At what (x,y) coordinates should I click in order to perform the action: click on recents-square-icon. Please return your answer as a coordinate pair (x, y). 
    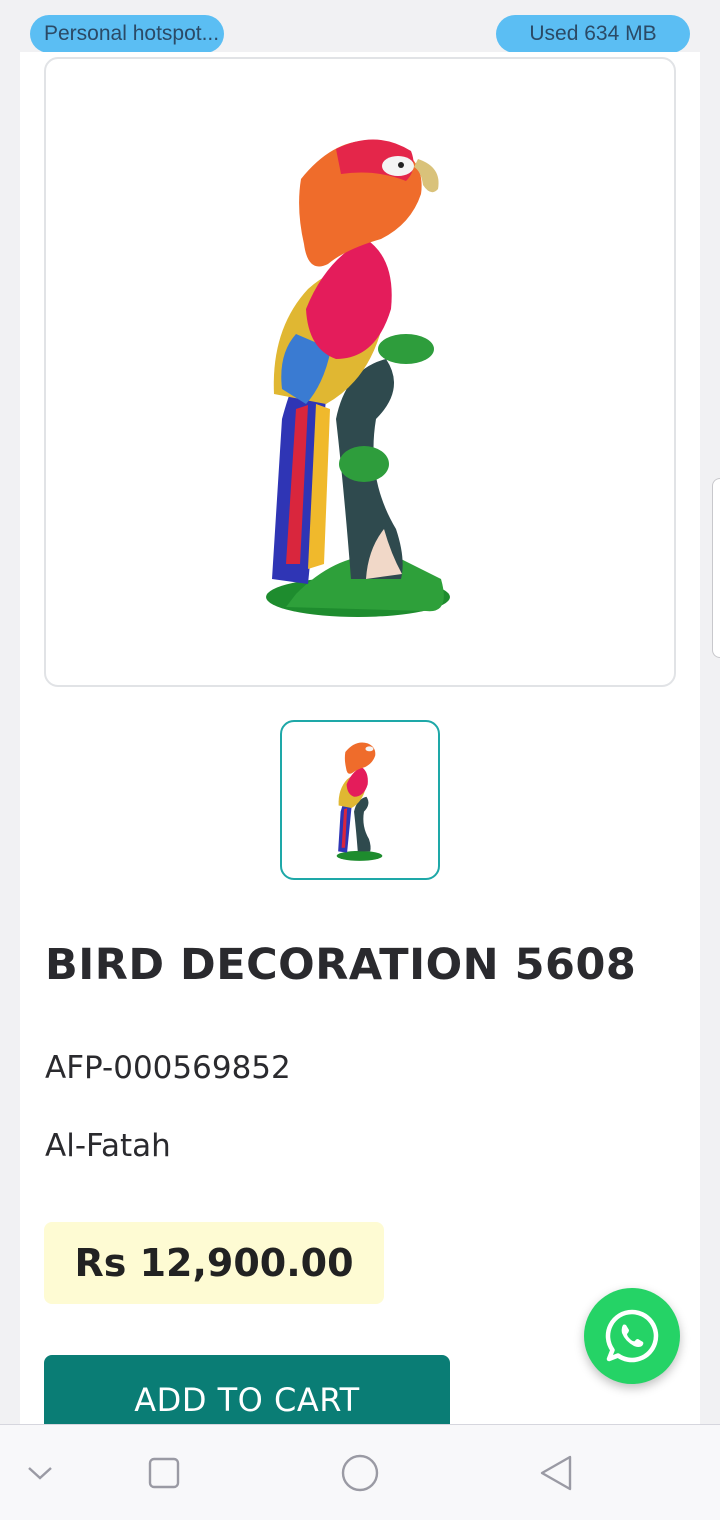
    Looking at the image, I should click on (164, 1473).